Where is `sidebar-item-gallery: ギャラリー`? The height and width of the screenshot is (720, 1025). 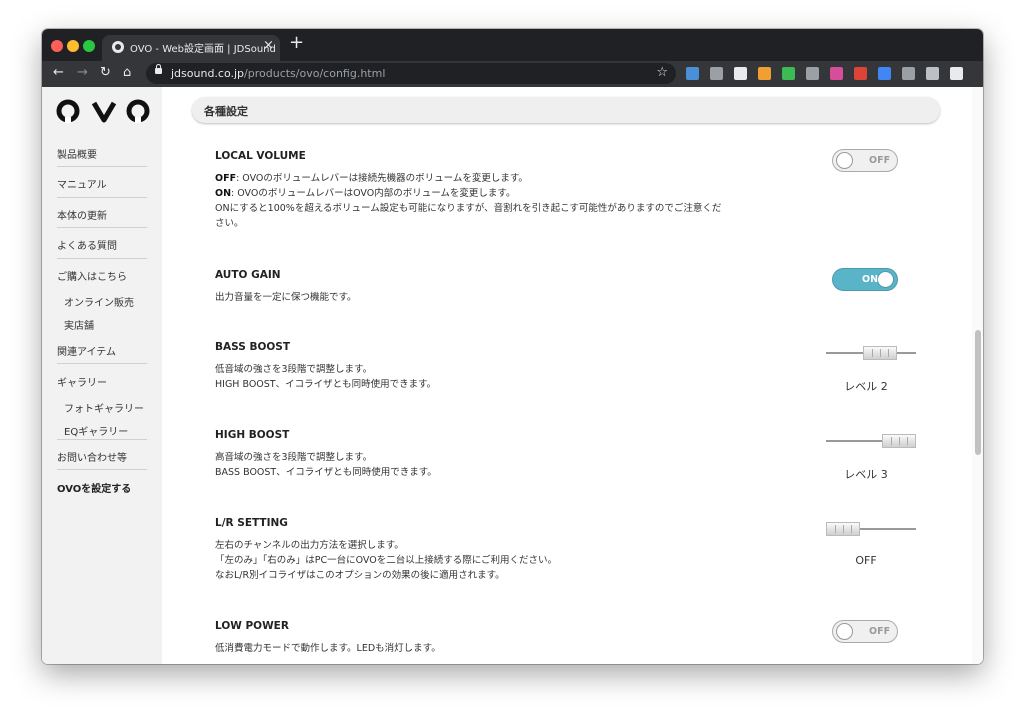
sidebar-item-gallery: ギャラリー is located at coordinates (102, 381).